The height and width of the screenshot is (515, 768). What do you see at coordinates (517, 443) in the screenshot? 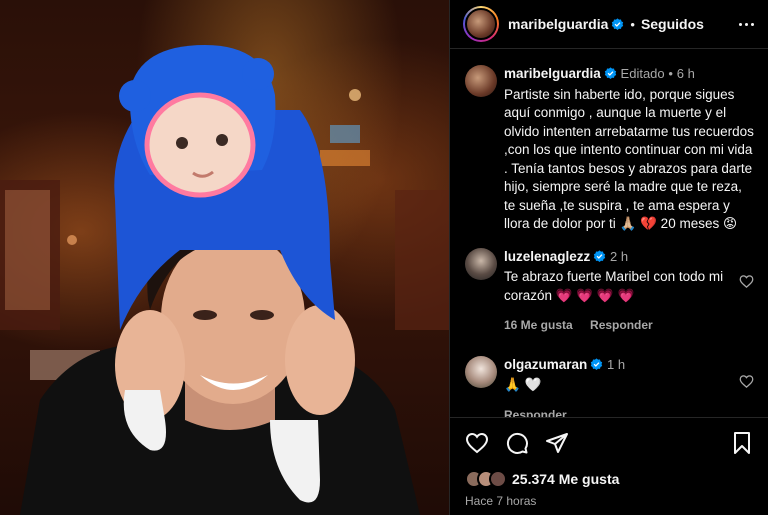
I see `comment-icon` at bounding box center [517, 443].